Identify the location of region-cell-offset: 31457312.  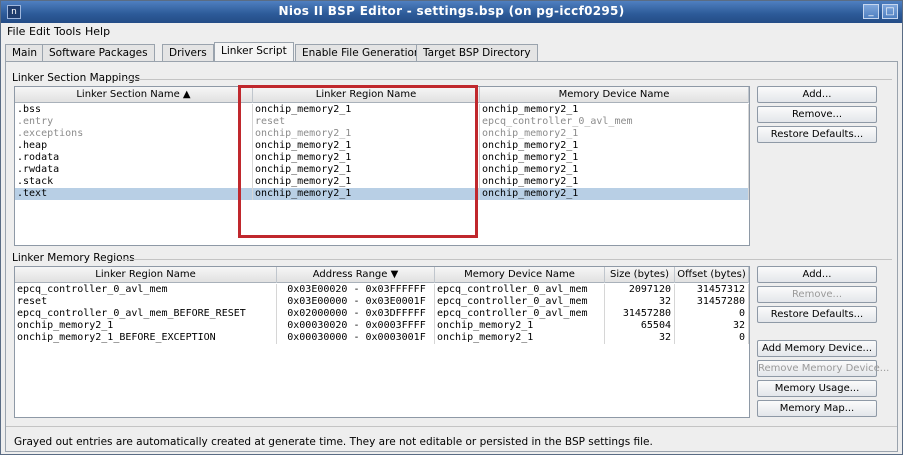
(712, 290).